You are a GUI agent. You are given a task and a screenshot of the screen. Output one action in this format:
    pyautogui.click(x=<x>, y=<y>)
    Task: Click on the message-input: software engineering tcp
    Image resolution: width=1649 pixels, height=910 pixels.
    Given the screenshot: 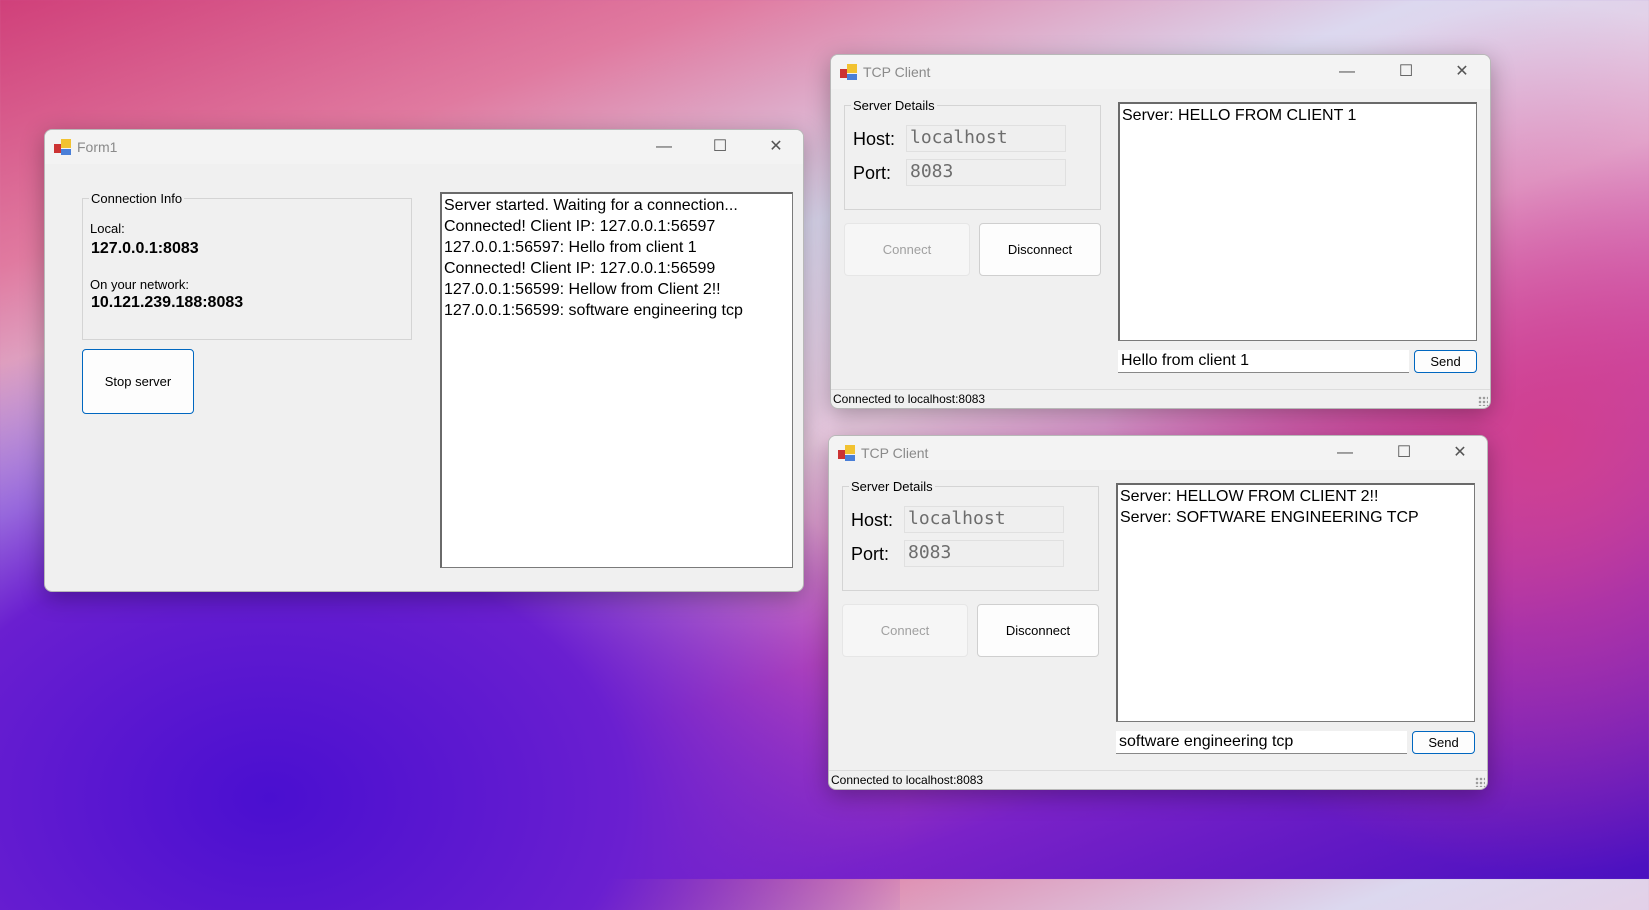 What is the action you would take?
    pyautogui.click(x=1261, y=742)
    